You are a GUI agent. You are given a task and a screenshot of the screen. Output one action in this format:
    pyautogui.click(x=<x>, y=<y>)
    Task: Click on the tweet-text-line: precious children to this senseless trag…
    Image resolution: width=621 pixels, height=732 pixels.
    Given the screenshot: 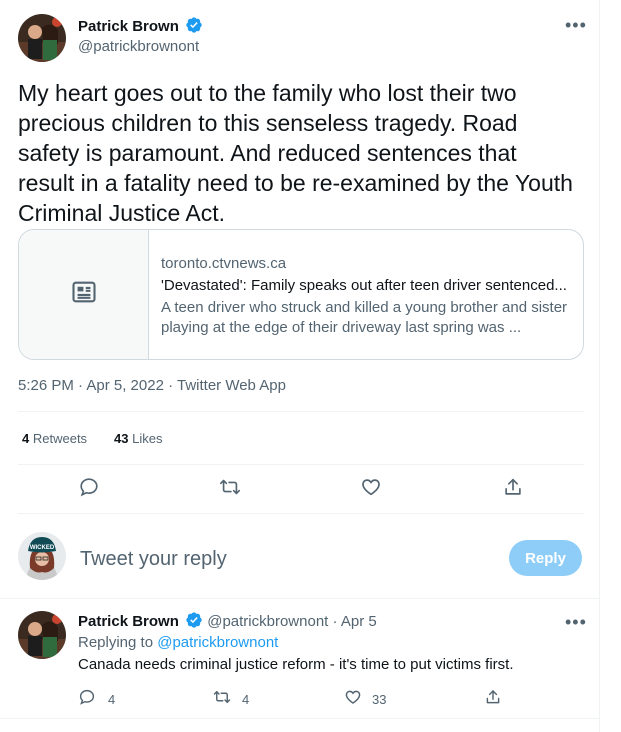 What is the action you would take?
    pyautogui.click(x=268, y=123)
    